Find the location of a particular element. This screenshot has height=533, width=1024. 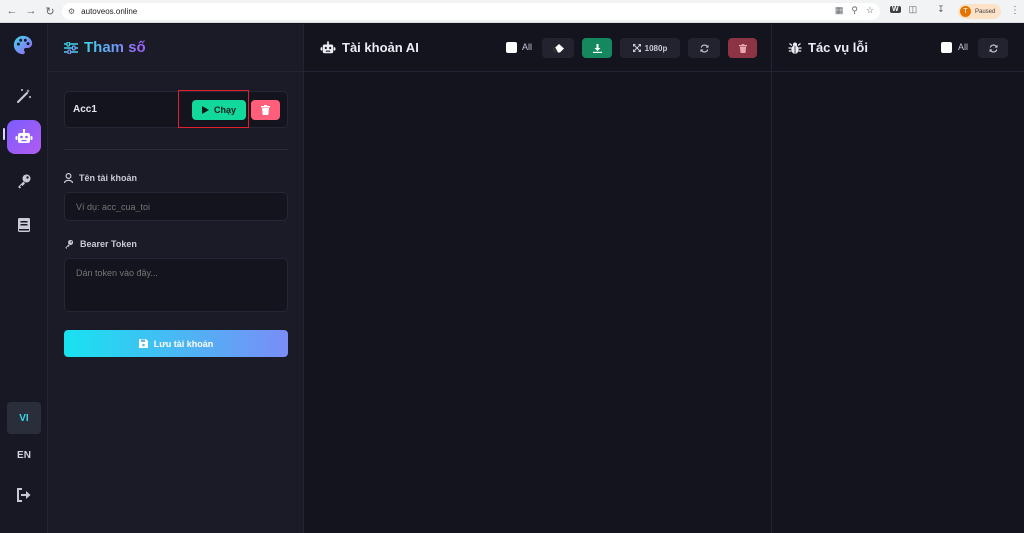

account-name: Acc1 is located at coordinates (85, 109).